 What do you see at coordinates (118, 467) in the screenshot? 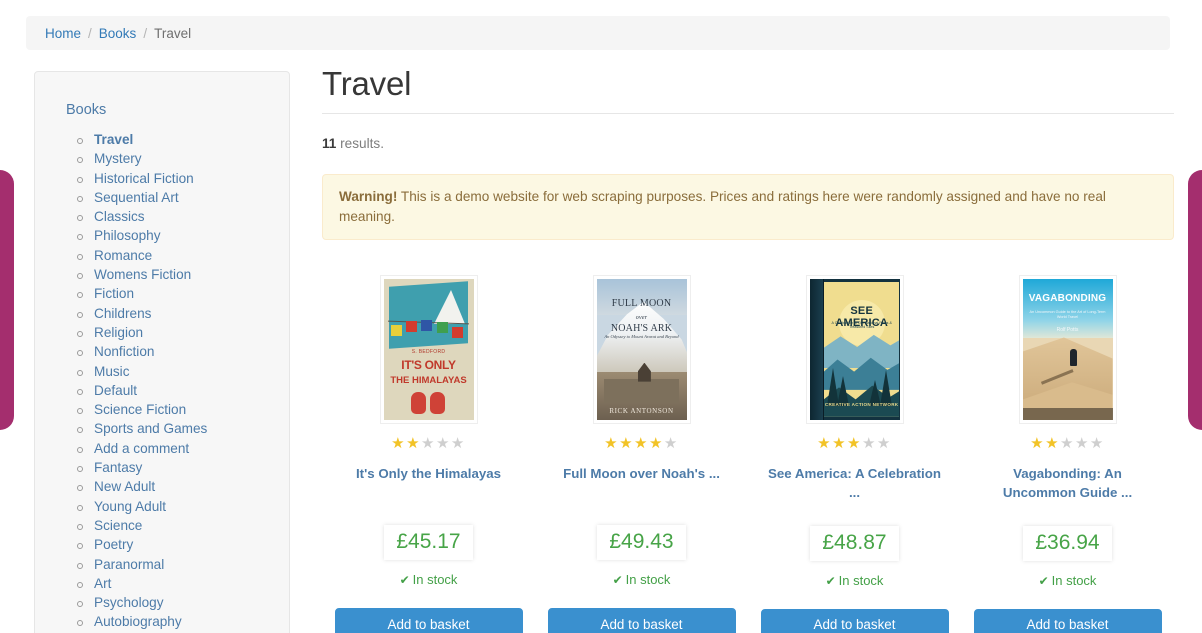
I see `sidebar-item-label: Fantasy` at bounding box center [118, 467].